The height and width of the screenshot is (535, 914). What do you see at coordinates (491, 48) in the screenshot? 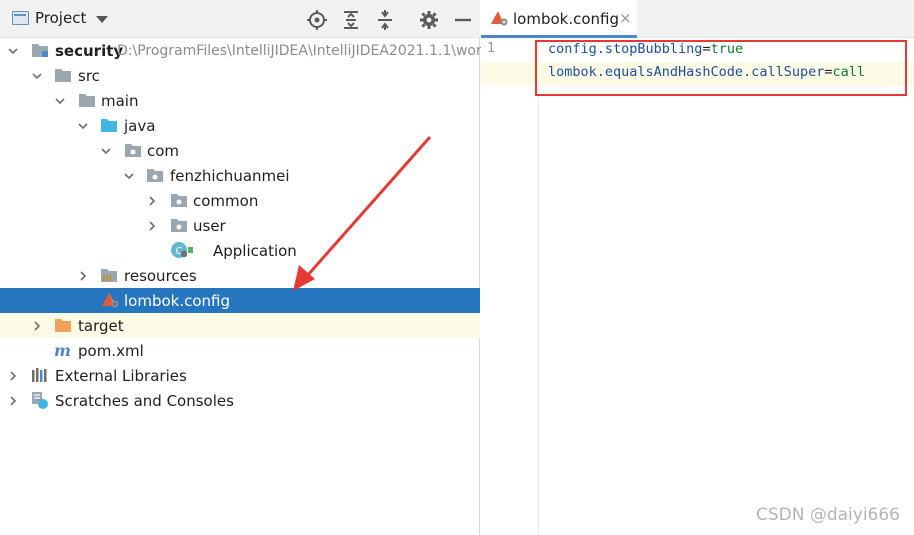
I see `line-number: 1` at bounding box center [491, 48].